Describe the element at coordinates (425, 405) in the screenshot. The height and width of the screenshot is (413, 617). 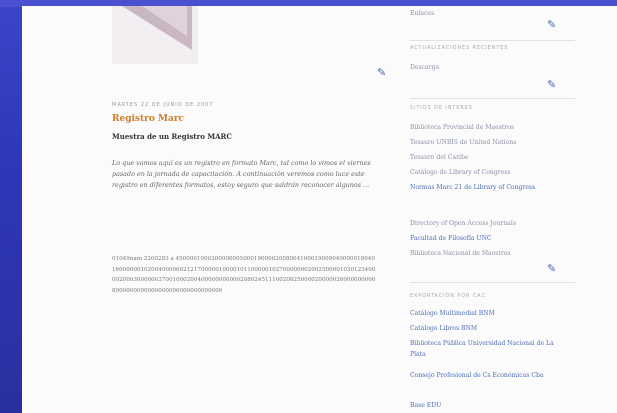
I see `sidebar-link: Base EDU` at that location.